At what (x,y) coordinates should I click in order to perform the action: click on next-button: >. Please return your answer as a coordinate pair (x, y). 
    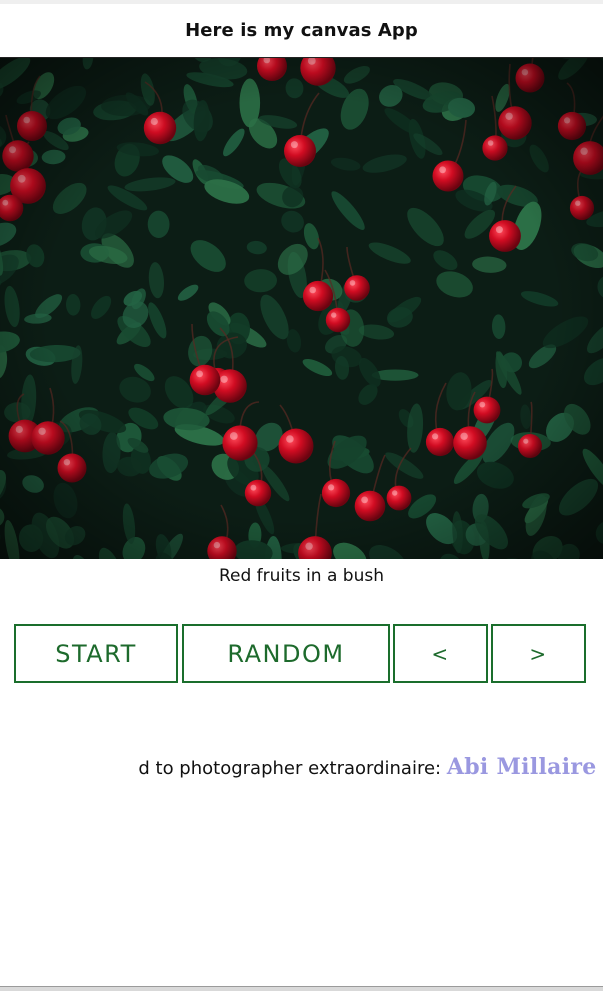
    Looking at the image, I should click on (538, 653).